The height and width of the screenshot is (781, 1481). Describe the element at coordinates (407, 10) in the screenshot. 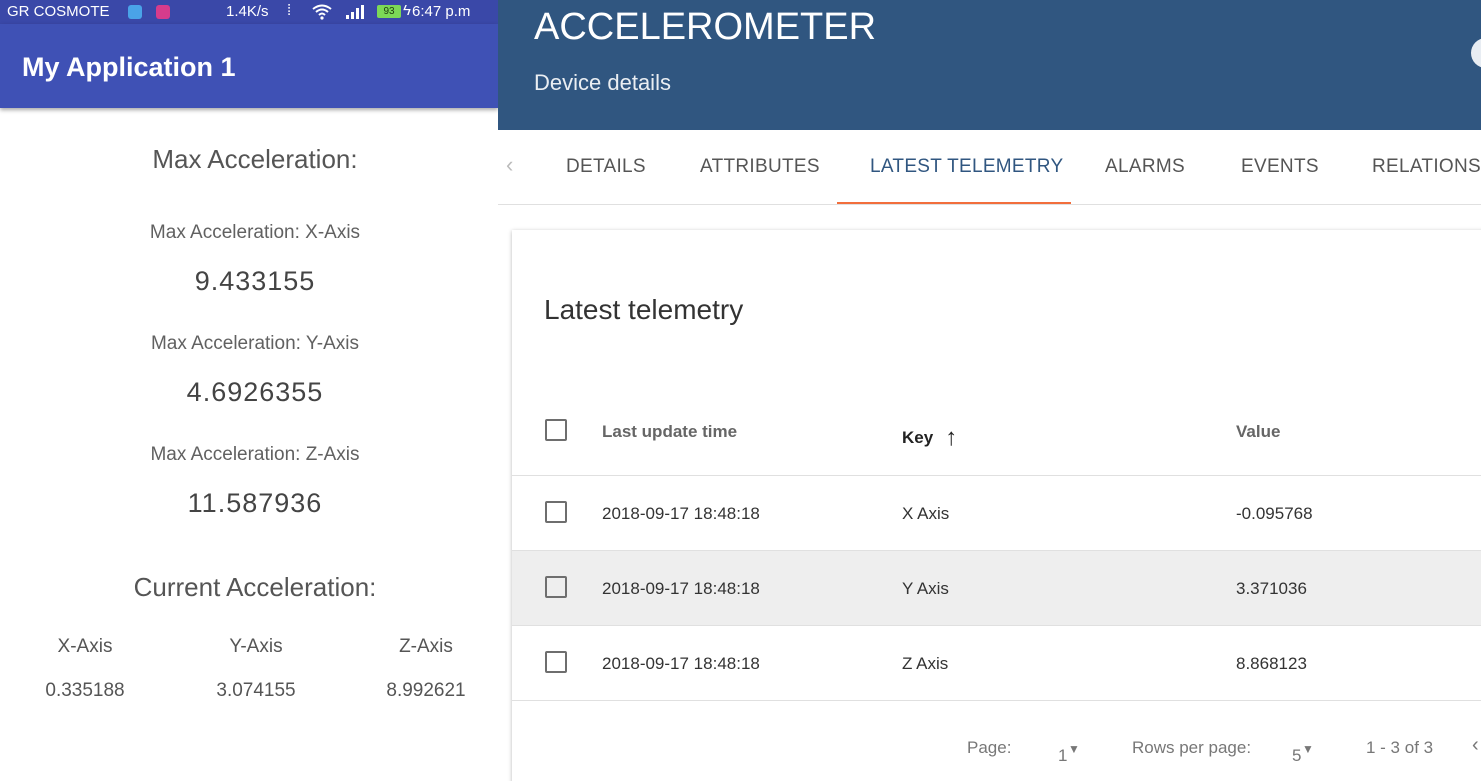

I see `charging-icon: ϟ` at that location.